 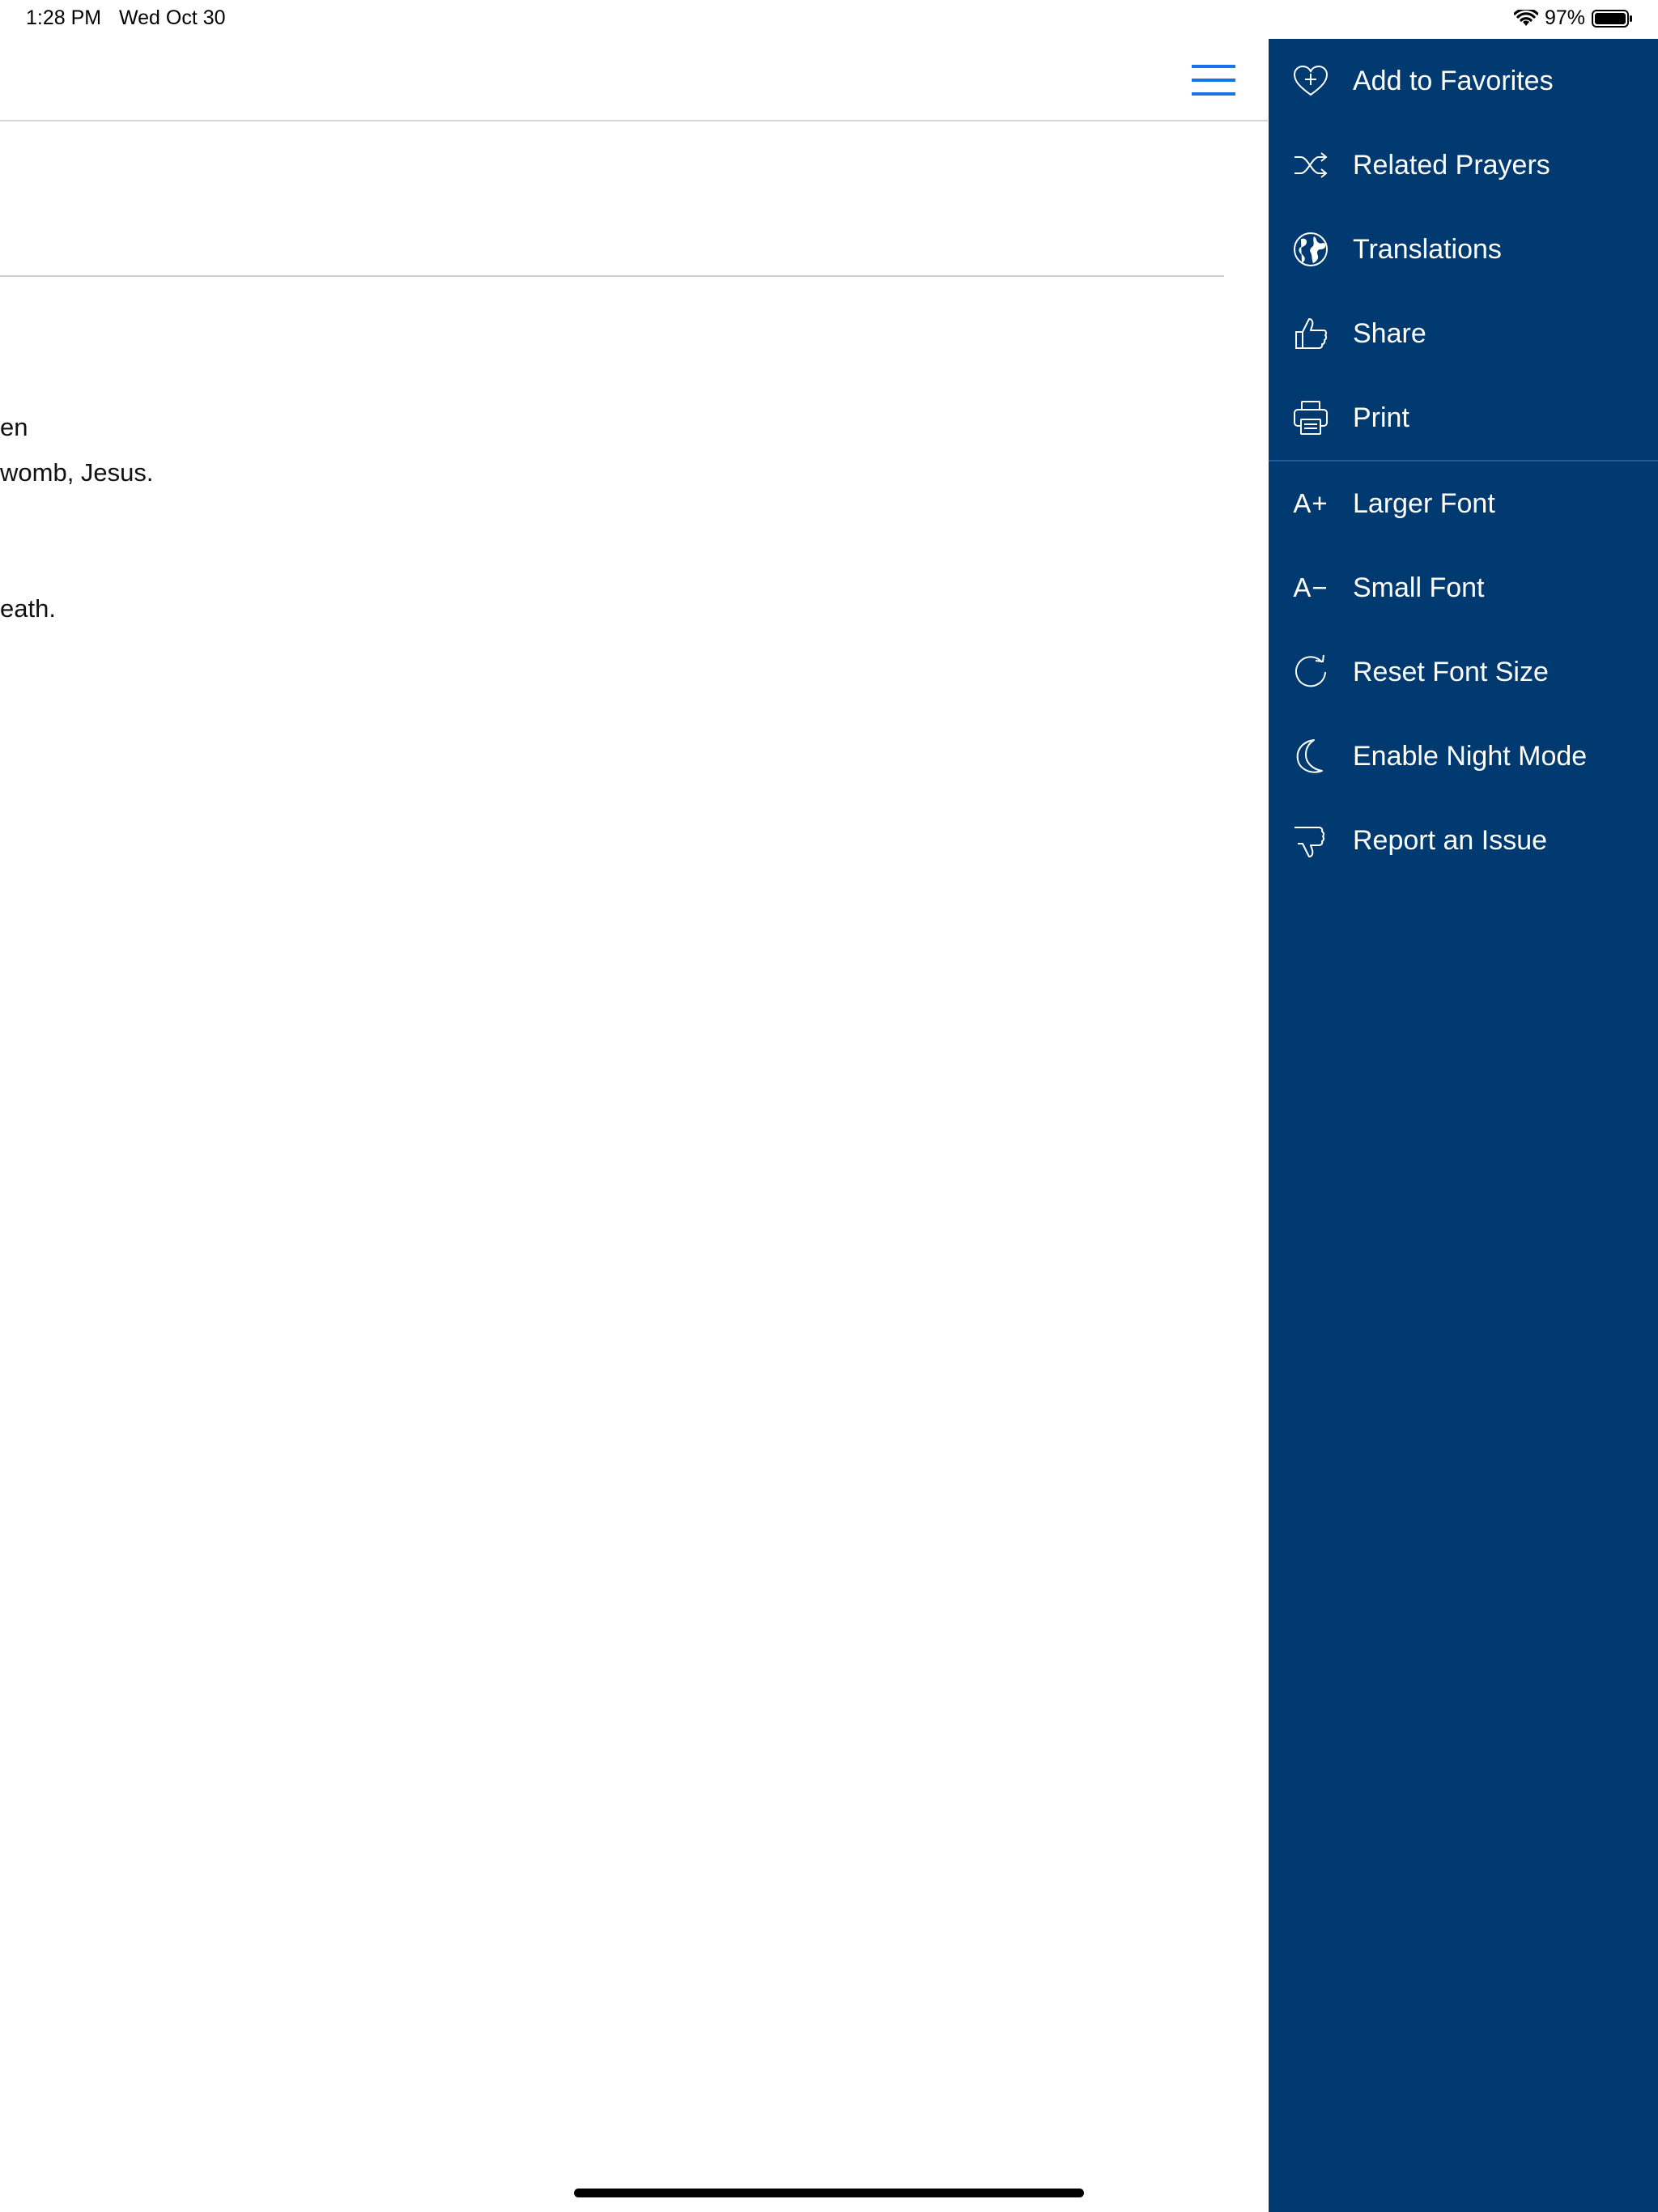 What do you see at coordinates (1427, 249) in the screenshot?
I see `menu-item-label: Translations` at bounding box center [1427, 249].